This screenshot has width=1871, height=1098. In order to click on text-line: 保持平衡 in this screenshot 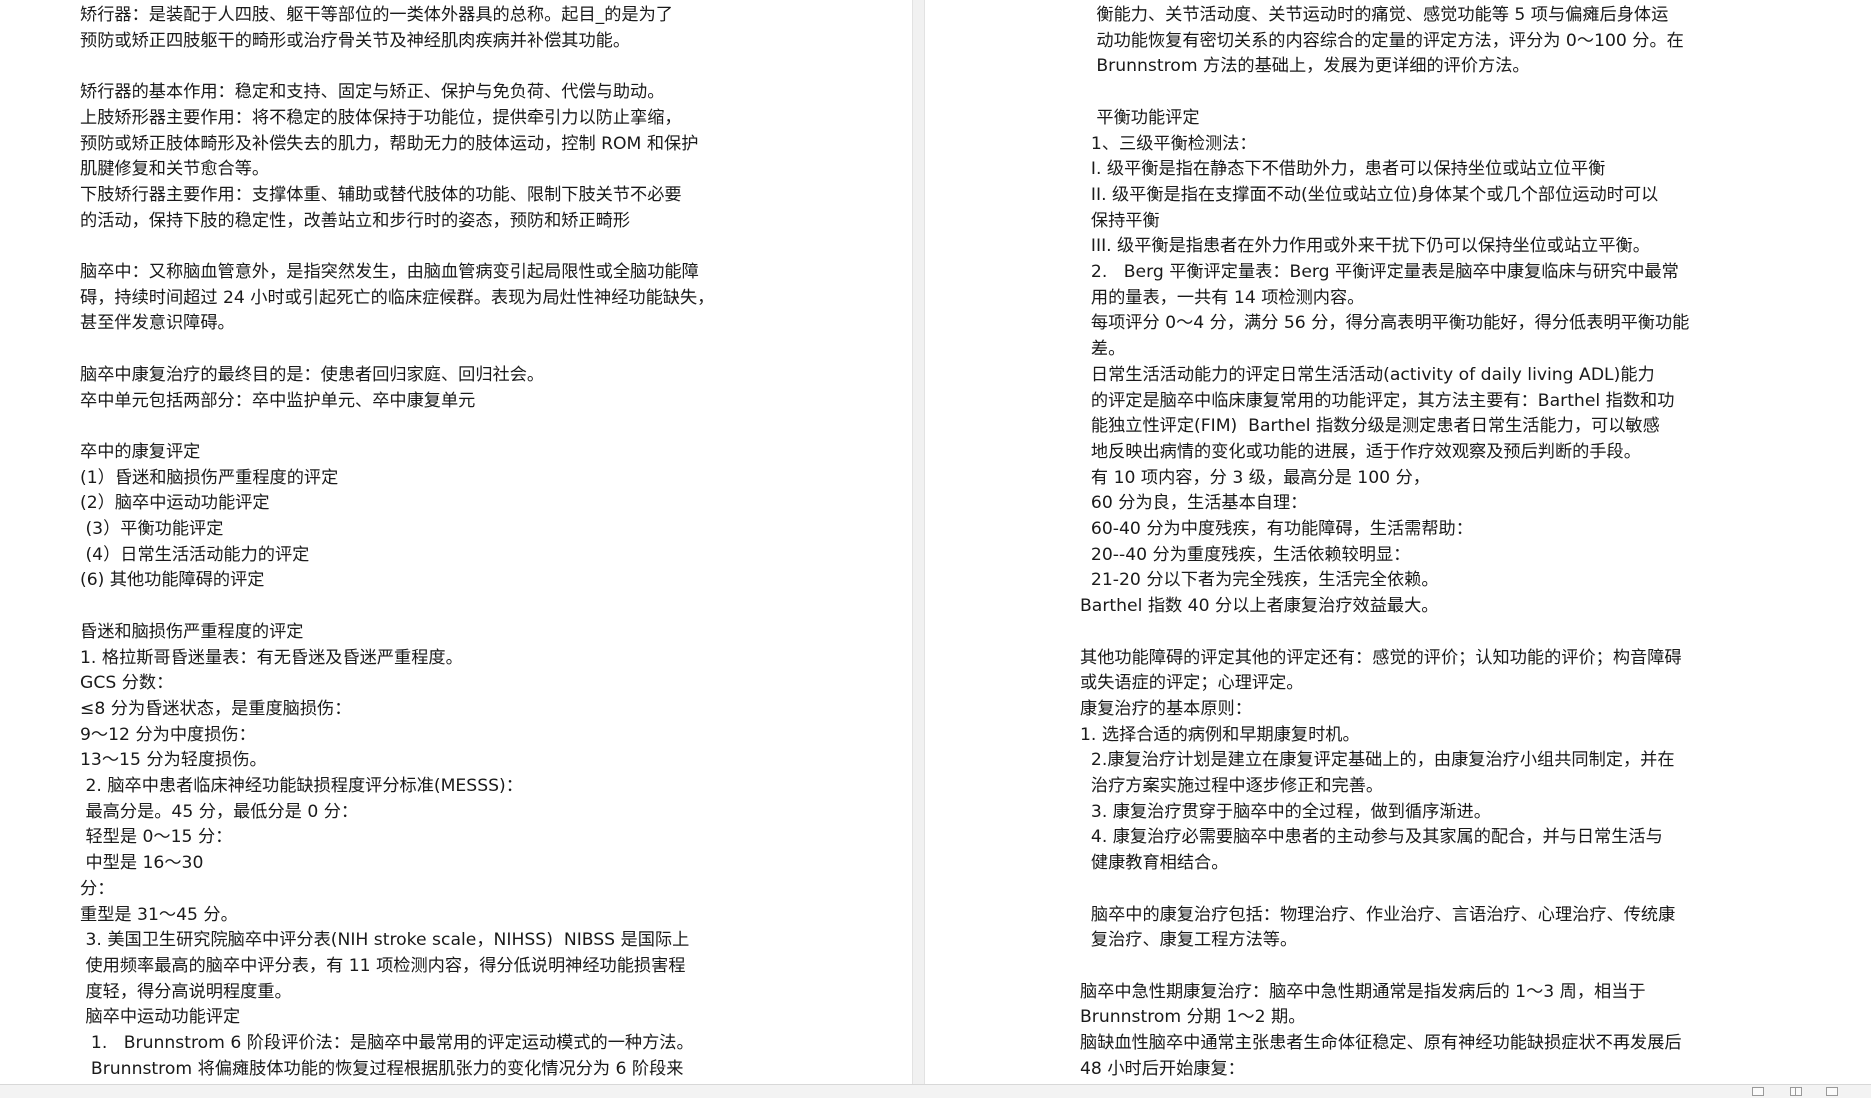, I will do `click(1120, 220)`.